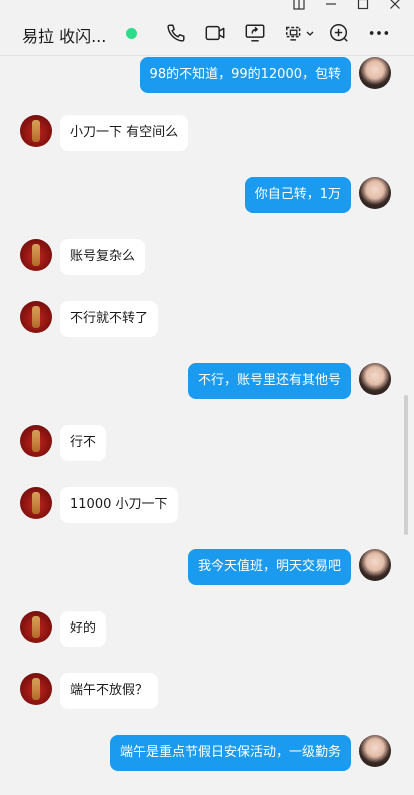  I want to click on close-icon, so click(395, 6).